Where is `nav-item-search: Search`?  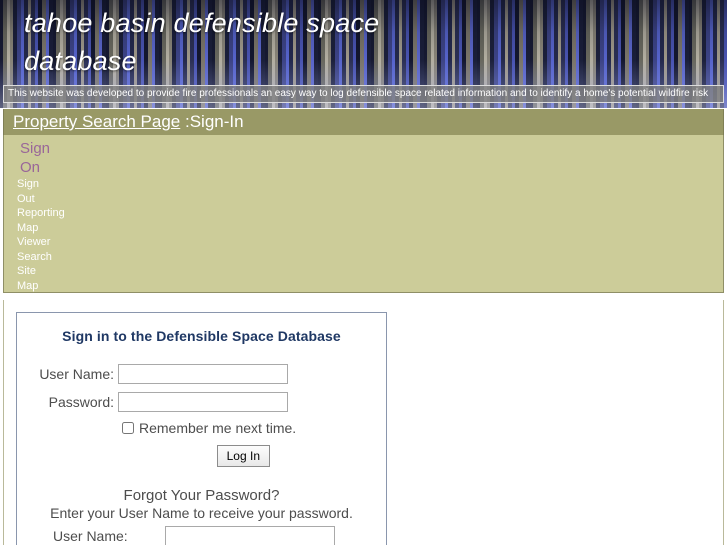 nav-item-search: Search is located at coordinates (42, 257).